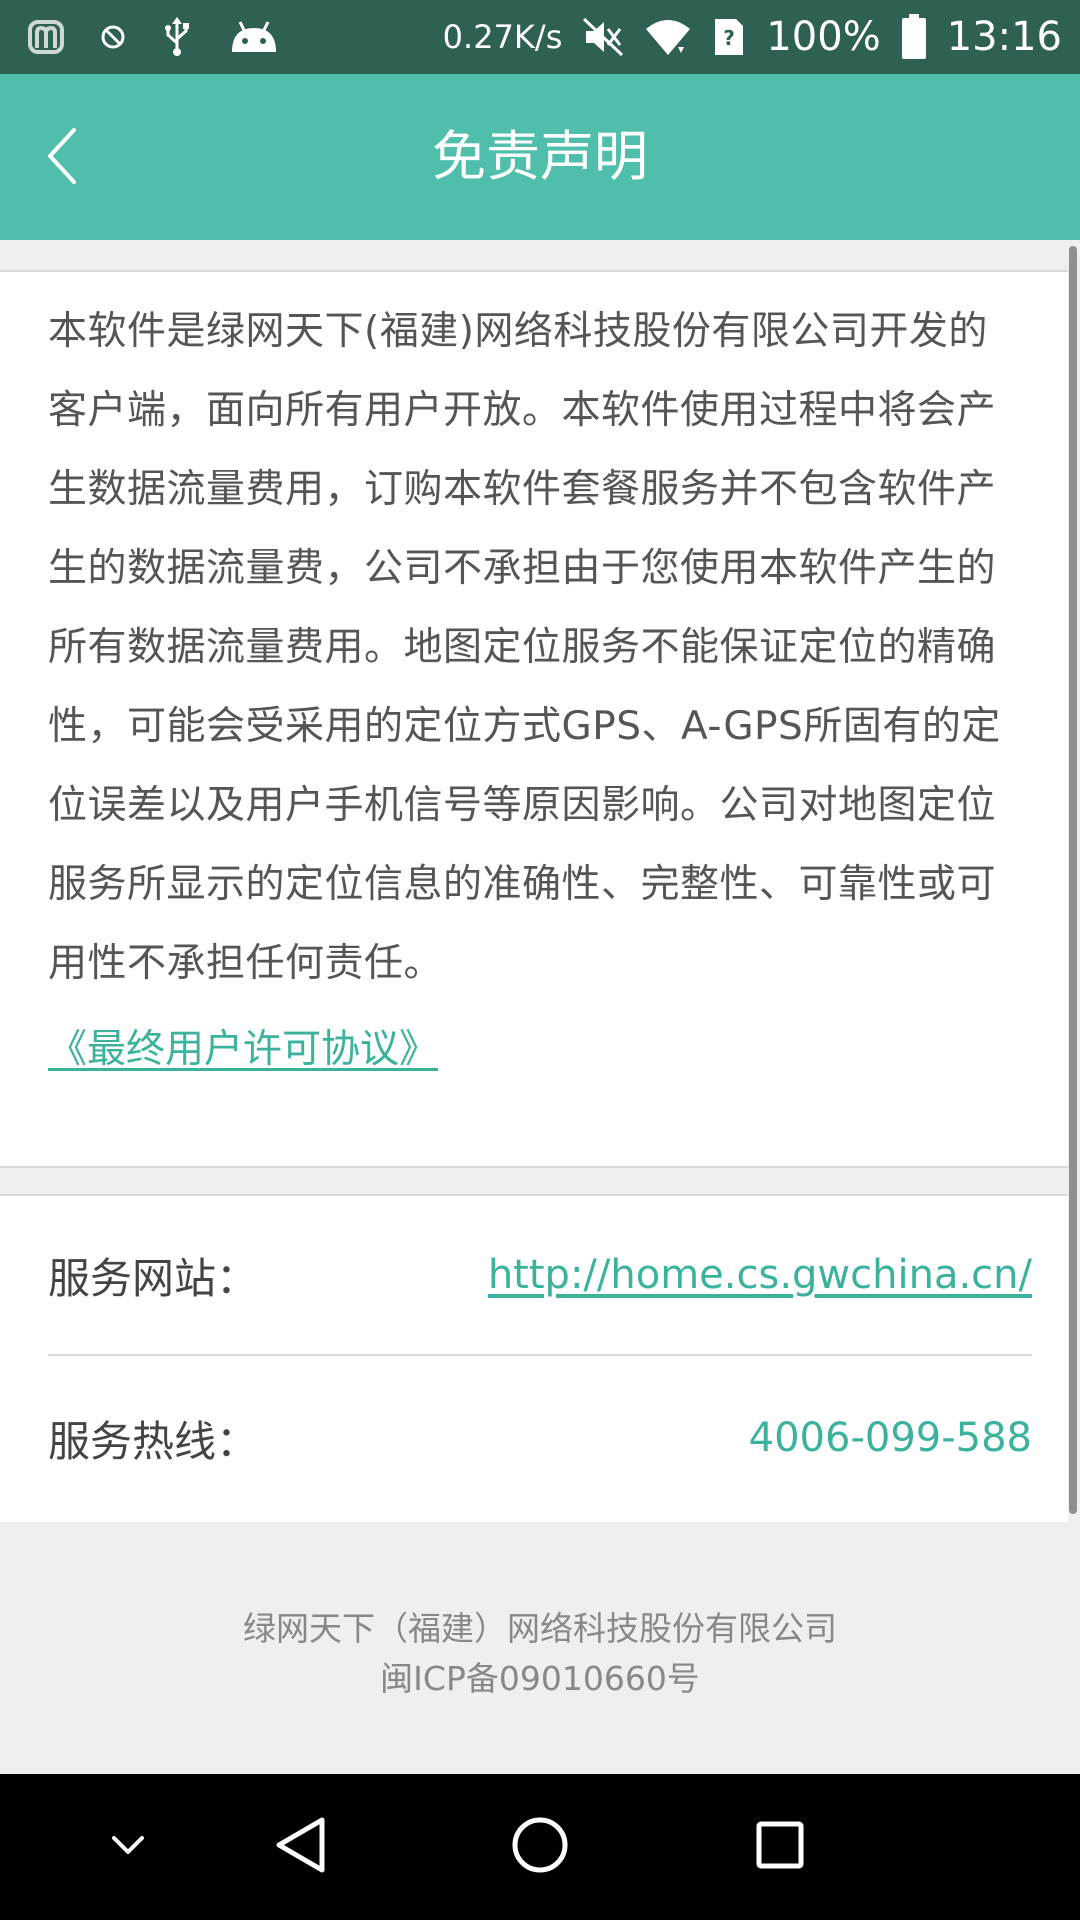 Image resolution: width=1080 pixels, height=1920 pixels. What do you see at coordinates (154, 37) in the screenshot?
I see `status-bar-left` at bounding box center [154, 37].